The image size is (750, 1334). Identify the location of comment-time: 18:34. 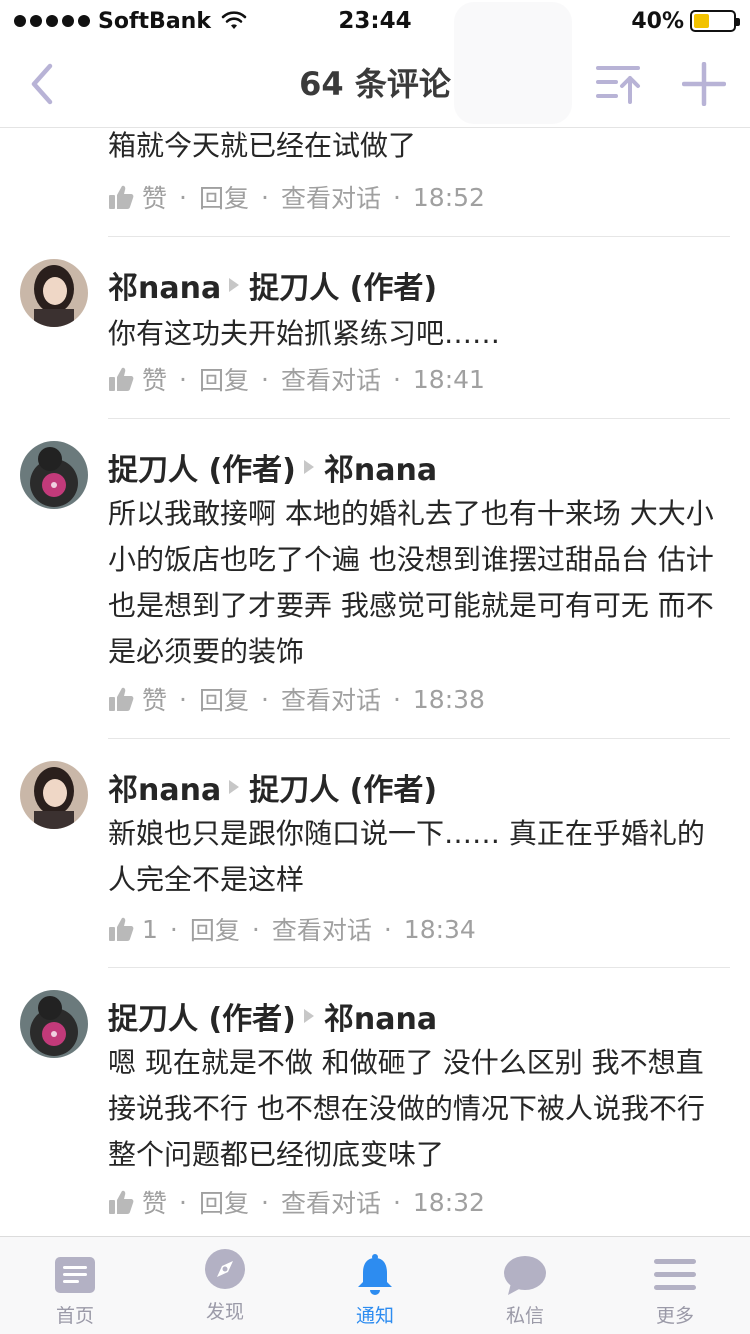
(439, 929).